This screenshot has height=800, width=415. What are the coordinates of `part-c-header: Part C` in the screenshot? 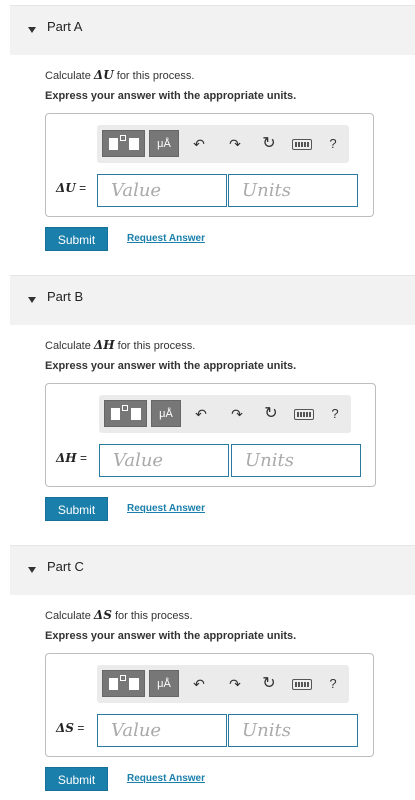 It's located at (212, 570).